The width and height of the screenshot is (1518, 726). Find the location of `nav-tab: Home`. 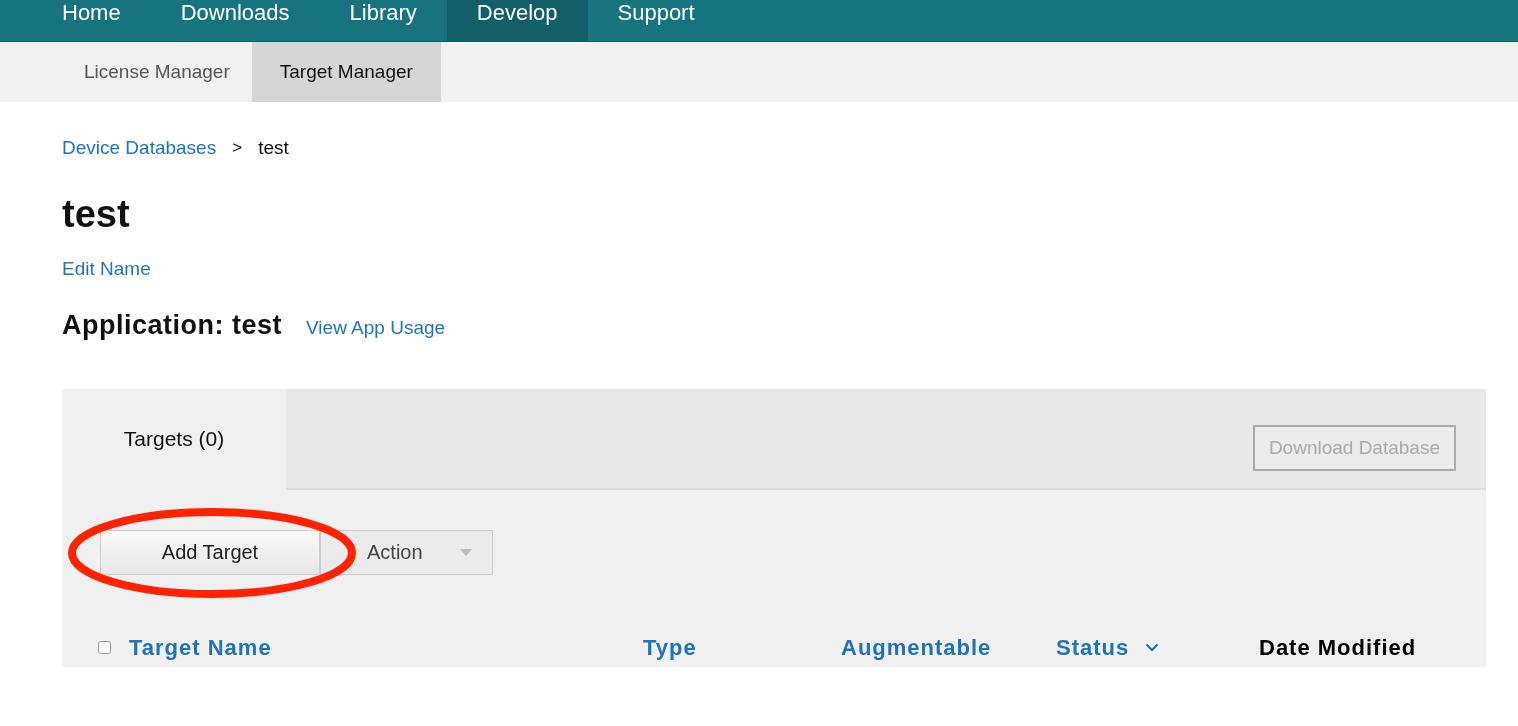

nav-tab: Home is located at coordinates (91, 20).